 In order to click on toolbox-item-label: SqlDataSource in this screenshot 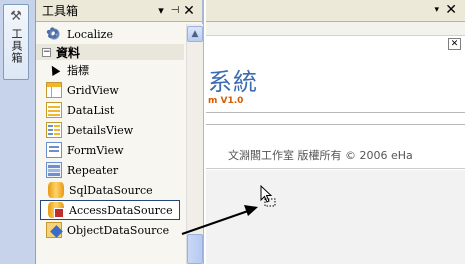, I will do `click(111, 190)`.